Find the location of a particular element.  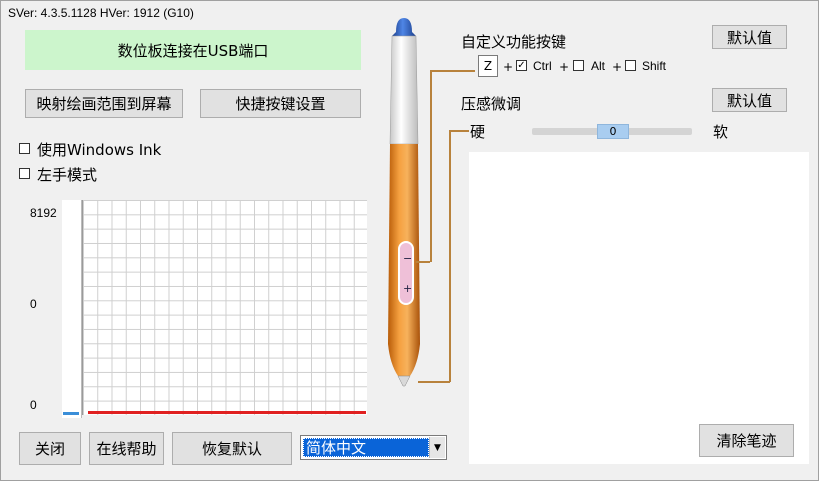

pressure-level-bar is located at coordinates (72, 309).